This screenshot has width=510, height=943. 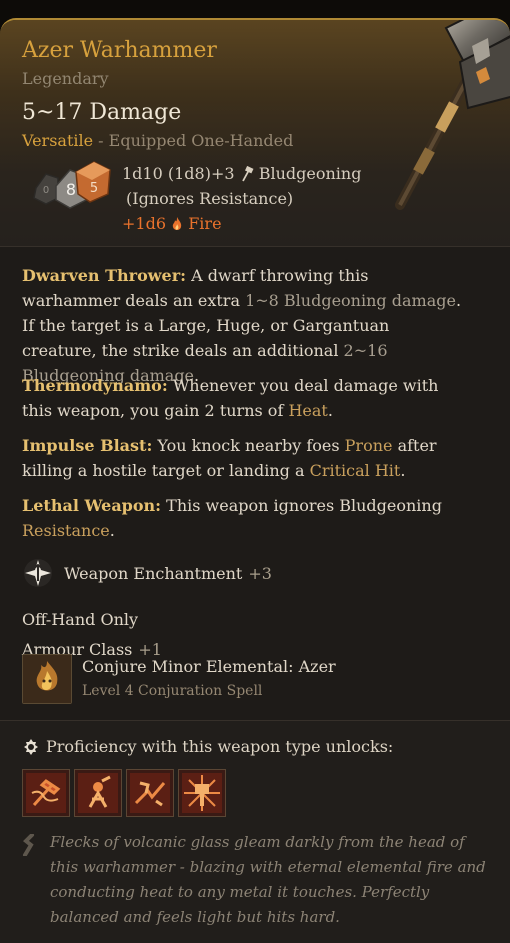 What do you see at coordinates (102, 112) in the screenshot?
I see `damage-range: 5~17 Damage` at bounding box center [102, 112].